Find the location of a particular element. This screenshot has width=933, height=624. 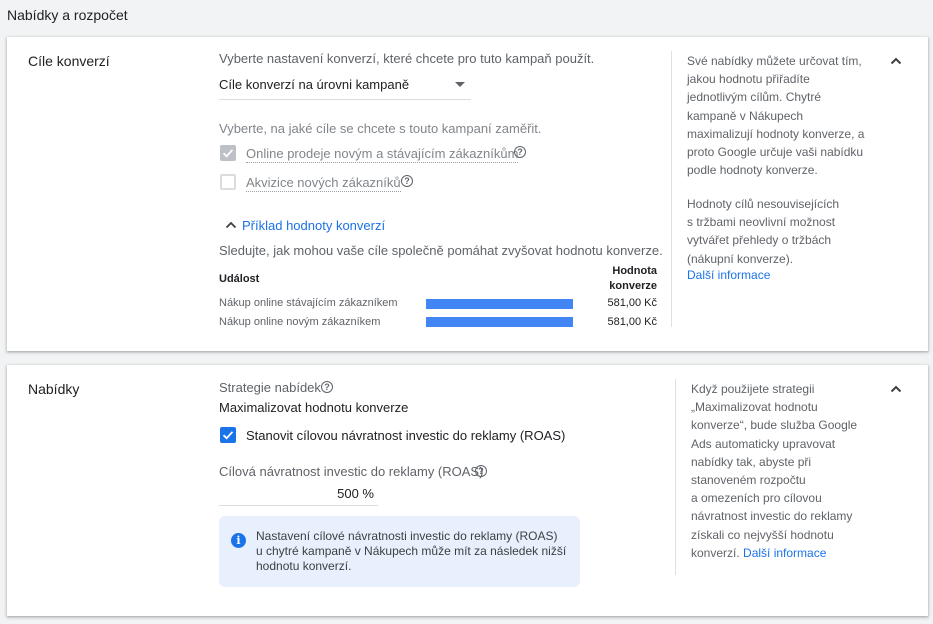

dropdown-caret-icon is located at coordinates (460, 84).